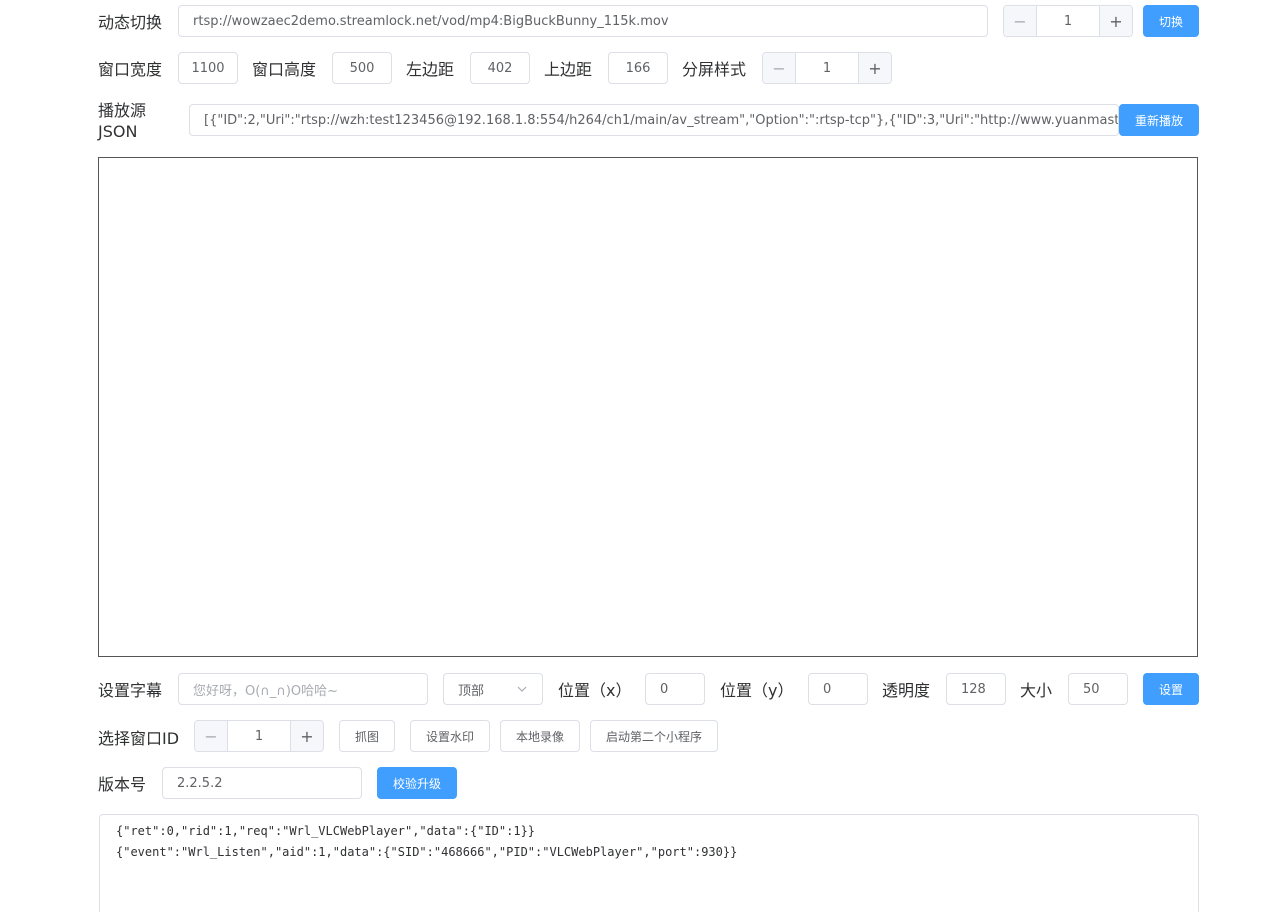 Image resolution: width=1269 pixels, height=912 pixels. I want to click on switch-window-stepper: − 1 +, so click(1068, 21).